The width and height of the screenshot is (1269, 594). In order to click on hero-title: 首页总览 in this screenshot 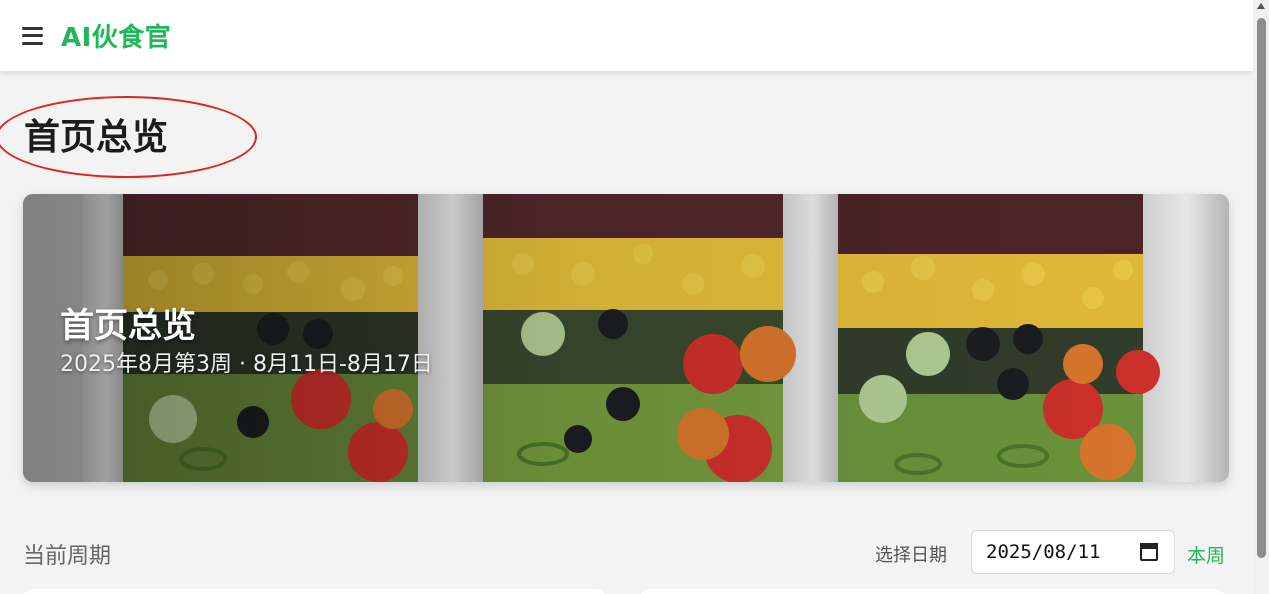, I will do `click(128, 326)`.